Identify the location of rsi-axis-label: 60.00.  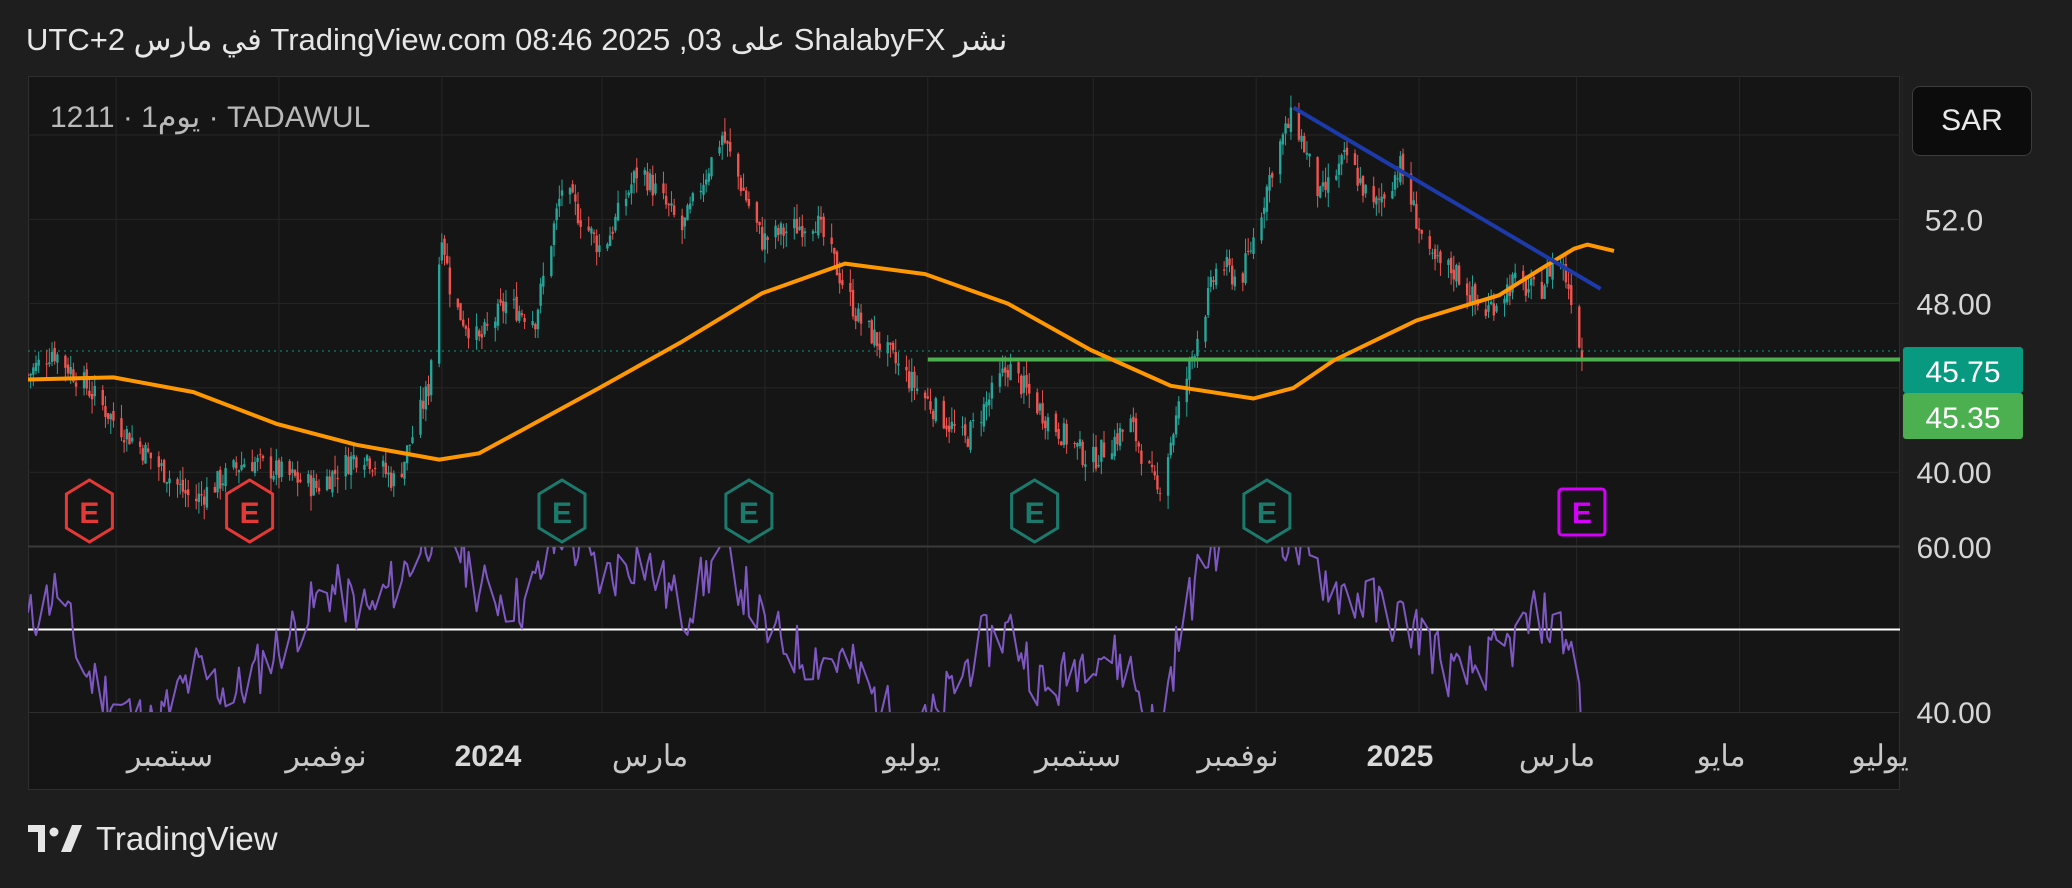
(1953, 548).